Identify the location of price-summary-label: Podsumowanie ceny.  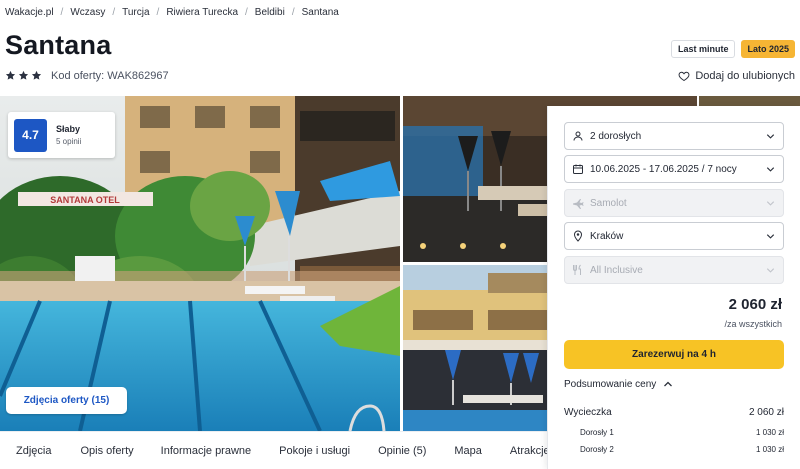
(610, 384).